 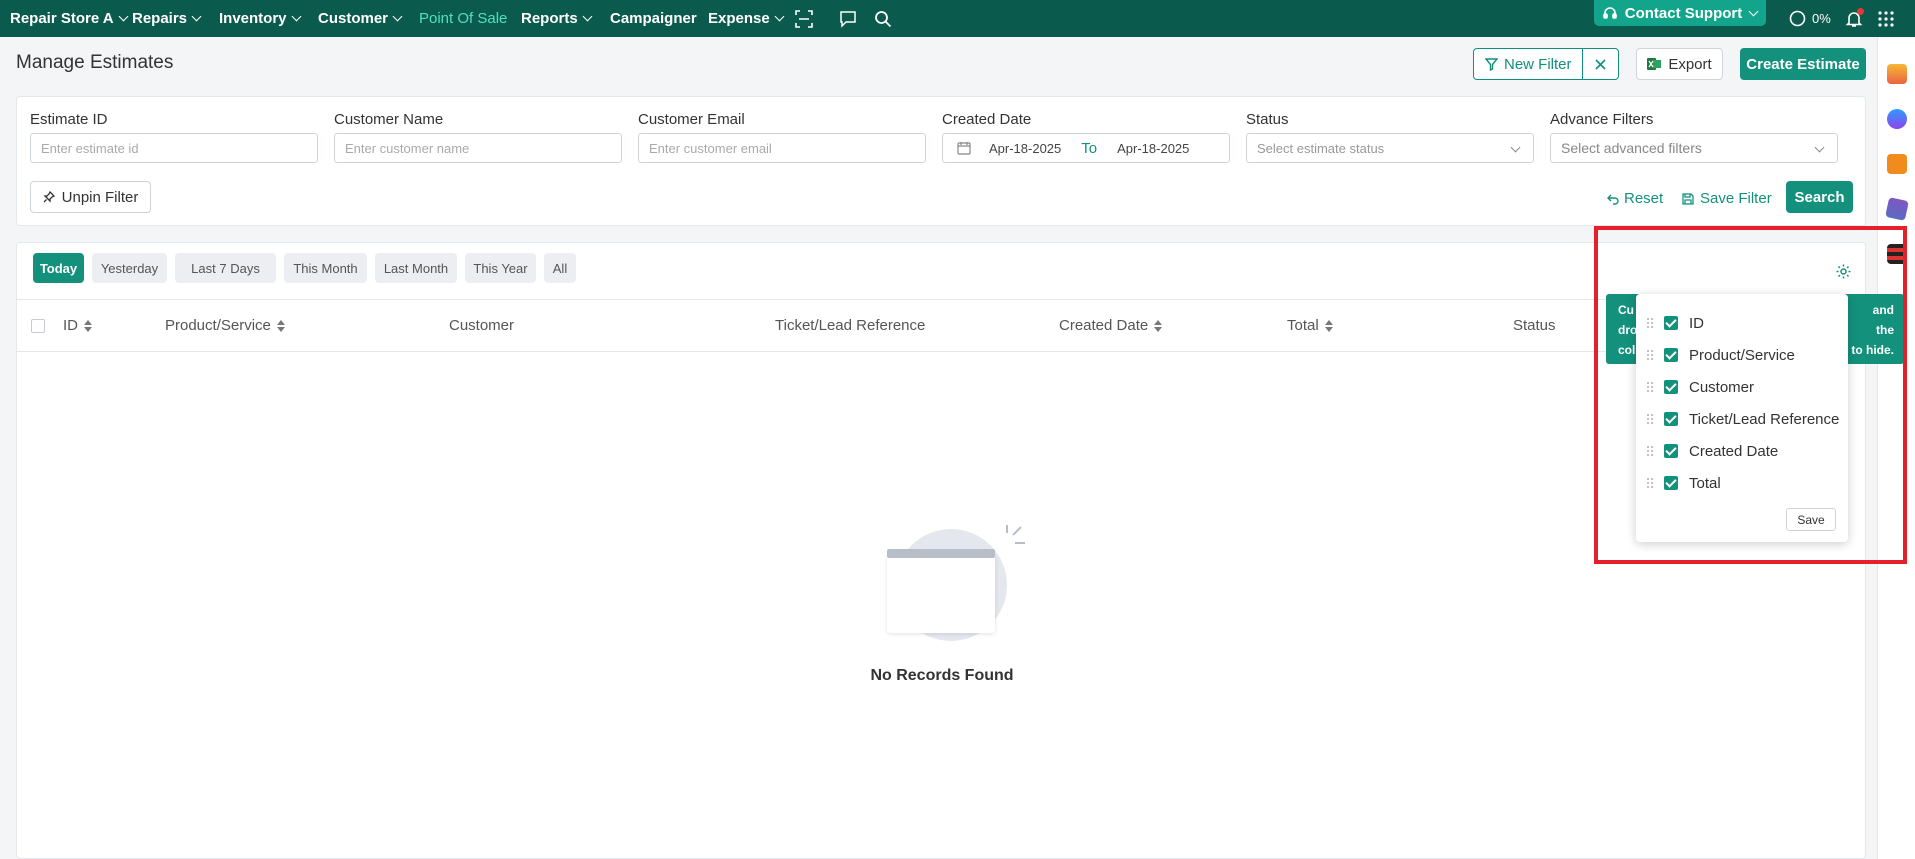 I want to click on gem-app-icon, so click(x=1897, y=209).